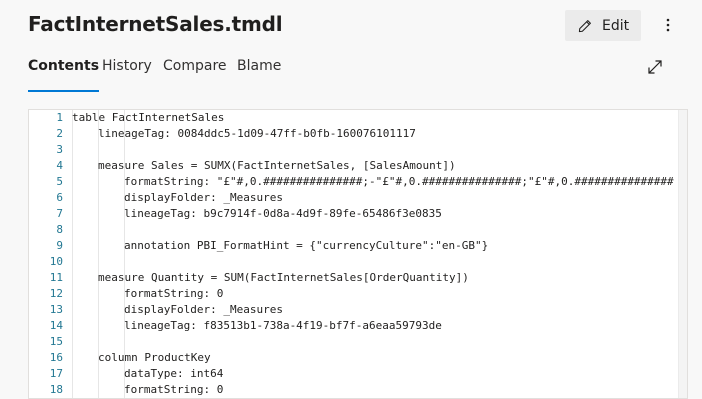  I want to click on more-options-button, so click(668, 26).